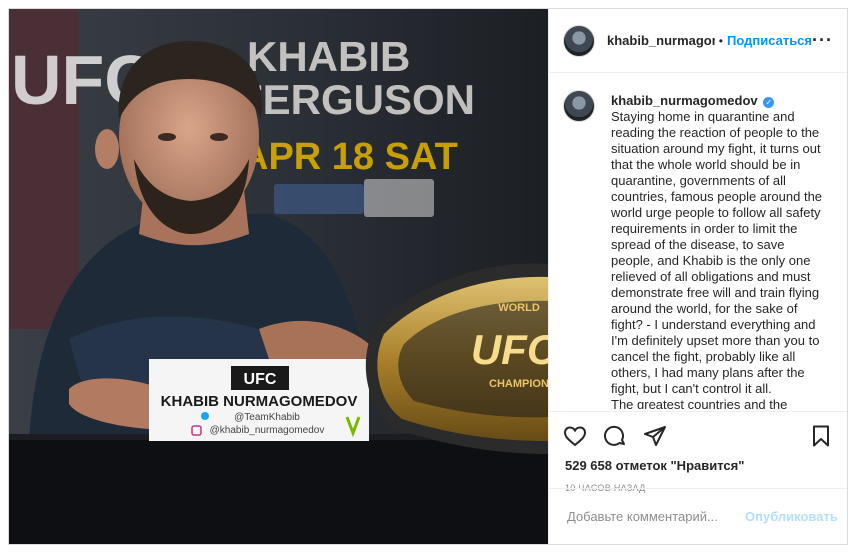  Describe the element at coordinates (822, 40) in the screenshot. I see `more-options-icon: ···` at that location.